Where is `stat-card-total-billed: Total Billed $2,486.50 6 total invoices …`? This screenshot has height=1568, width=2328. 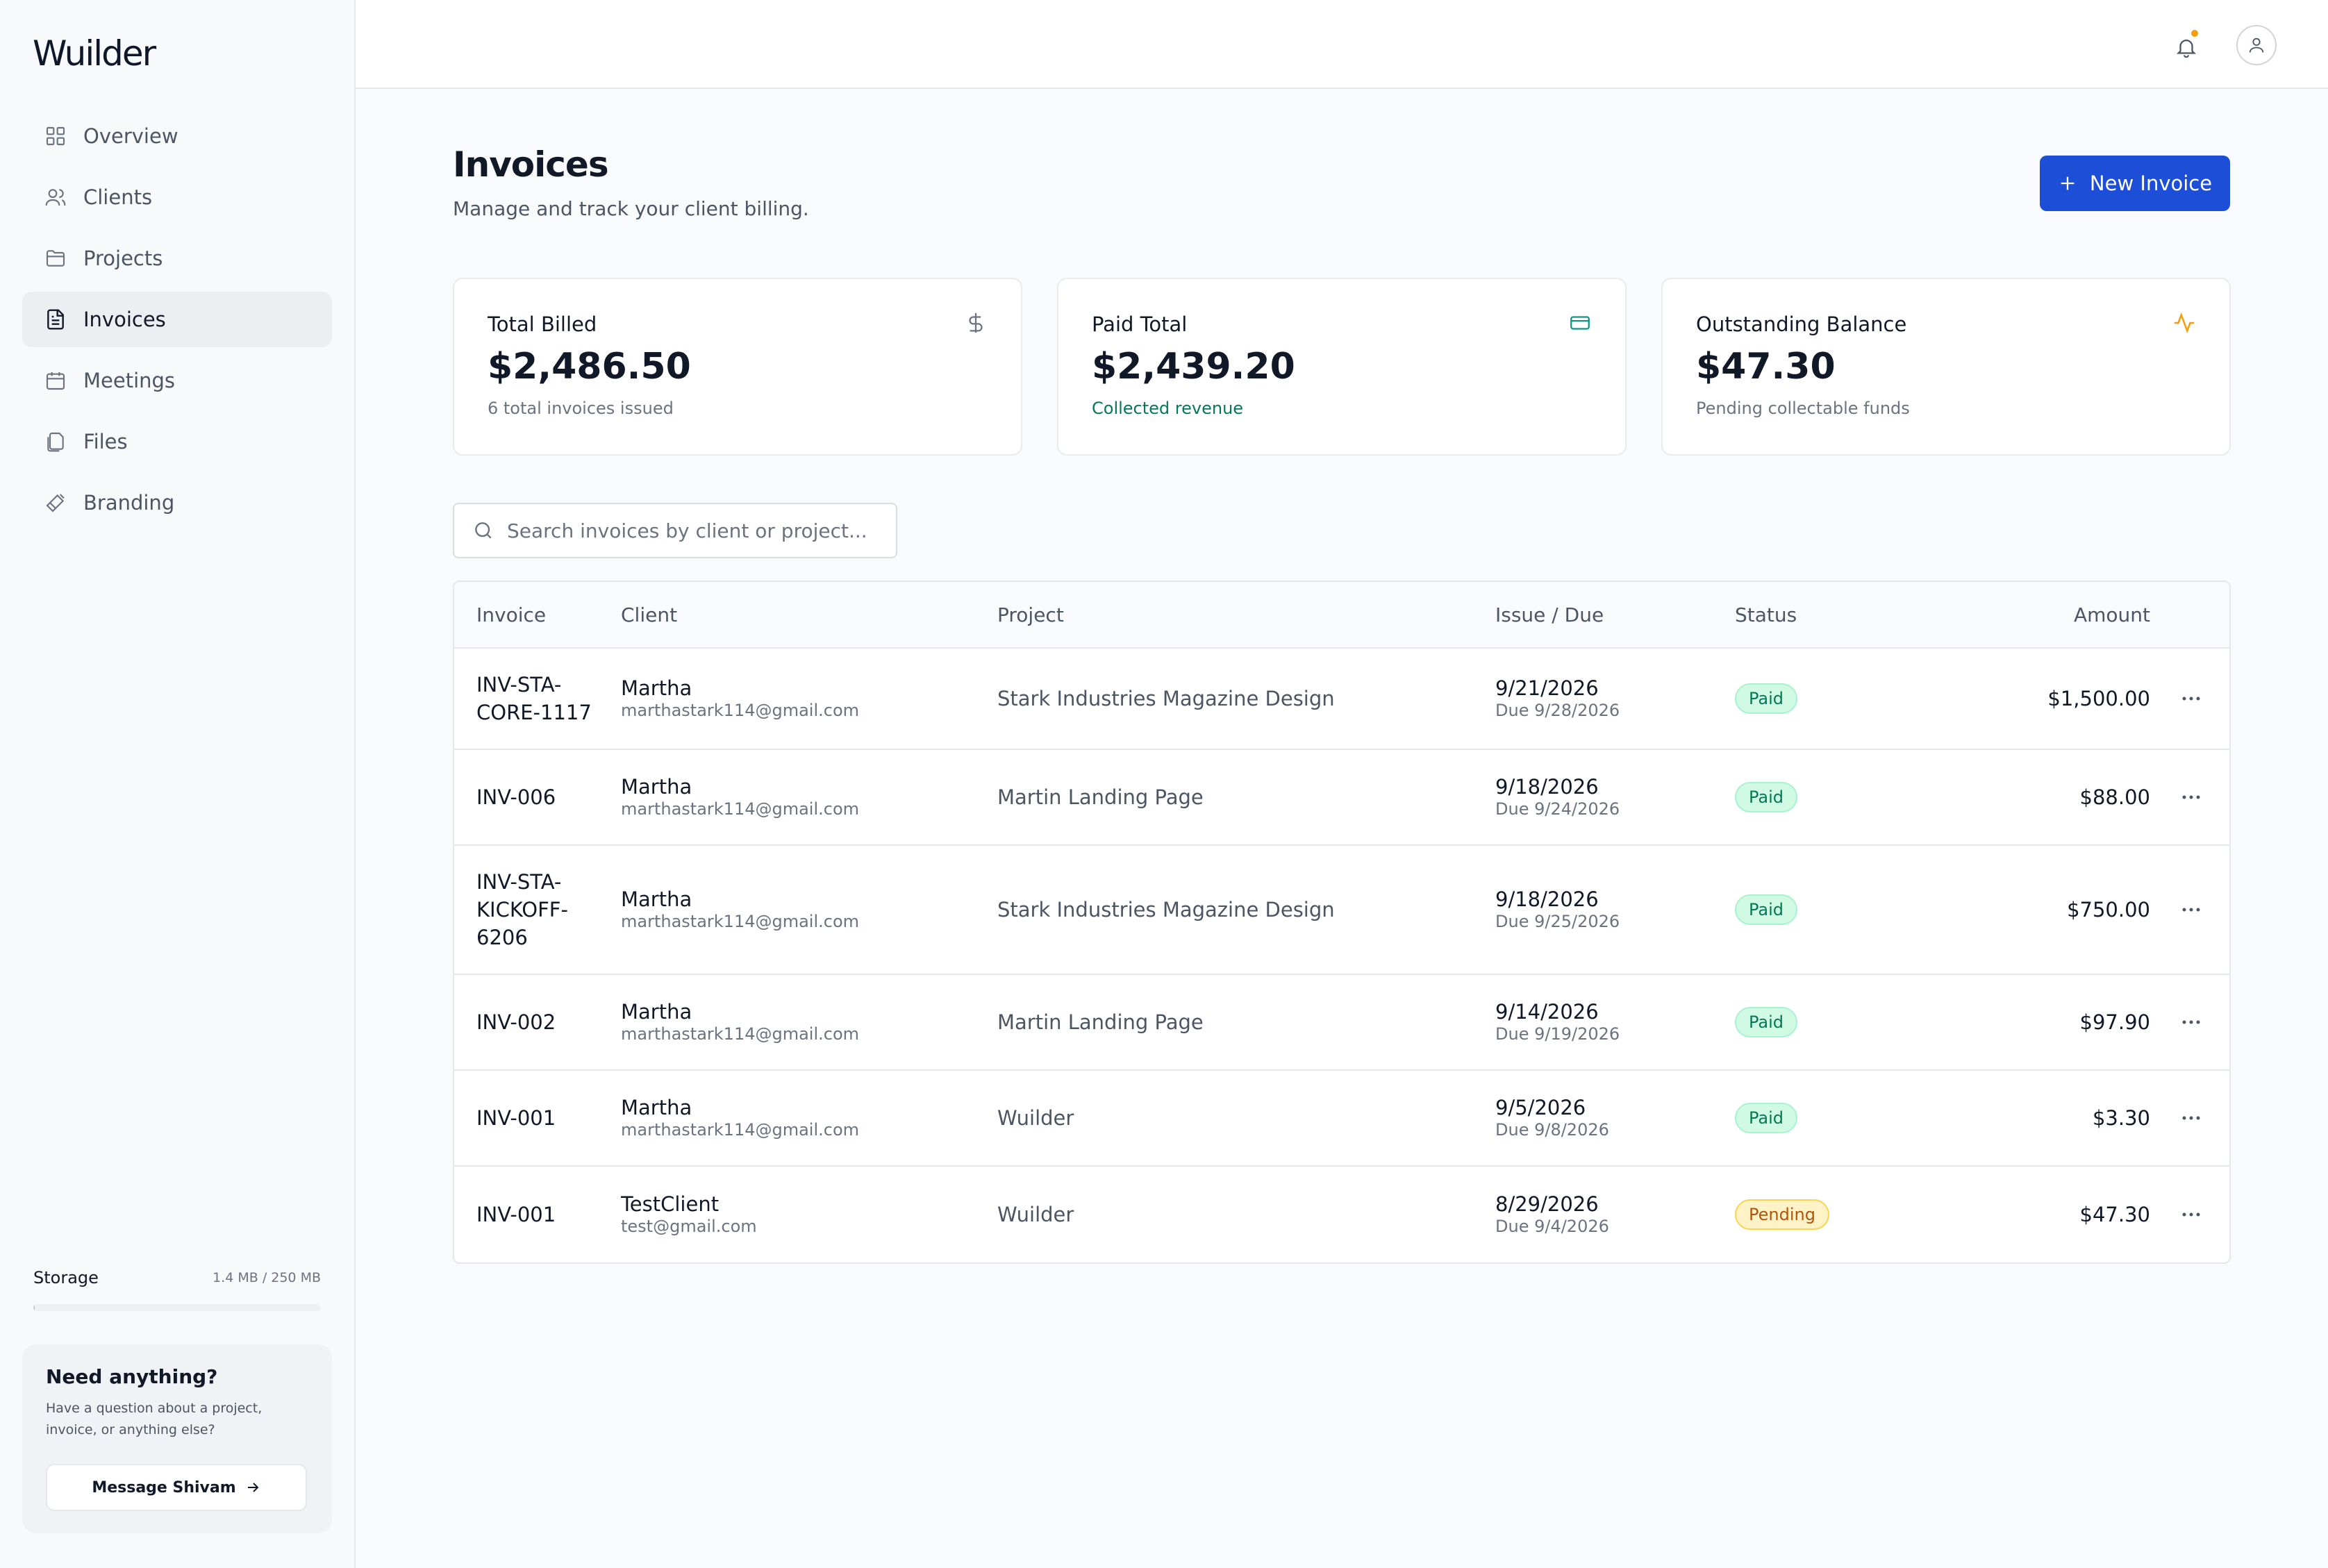
stat-card-total-billed: Total Billed $2,486.50 6 total invoices … is located at coordinates (737, 367).